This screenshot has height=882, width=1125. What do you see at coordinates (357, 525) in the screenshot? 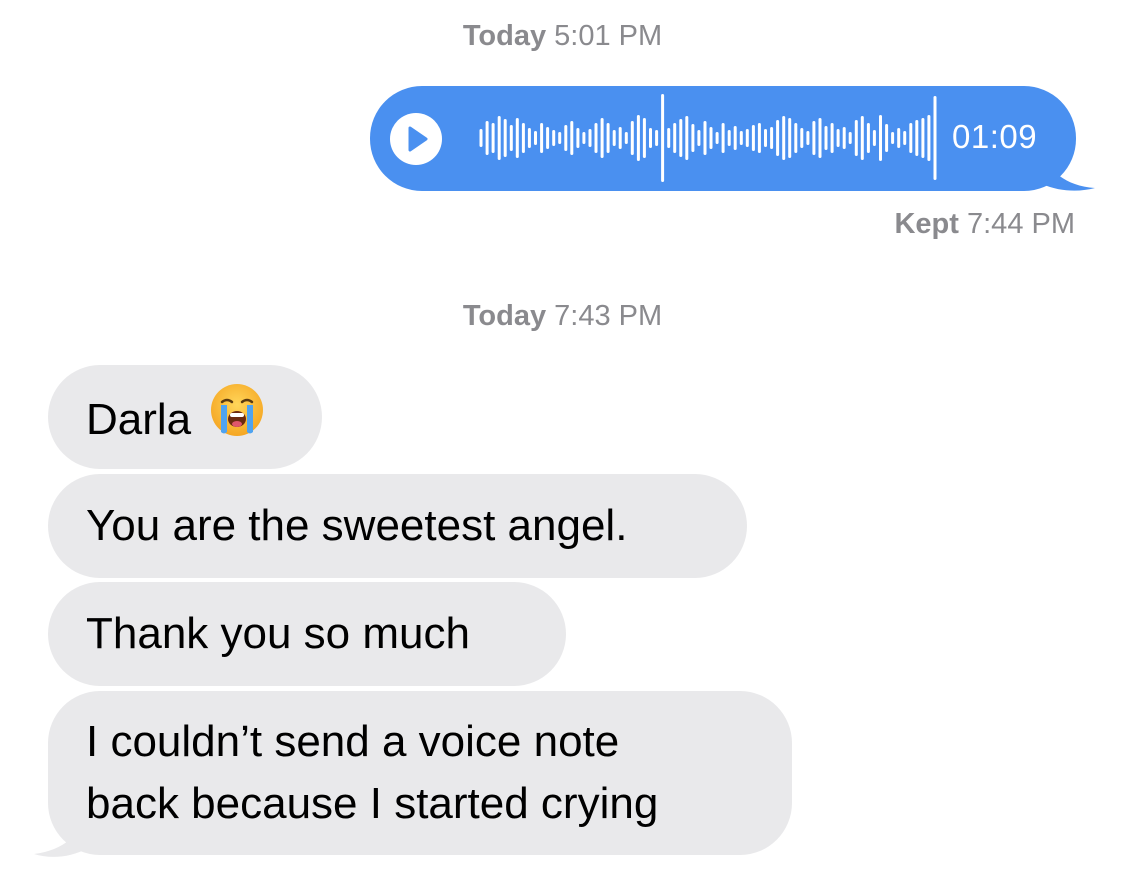
I see `message-text: You are the sweetest angel.` at bounding box center [357, 525].